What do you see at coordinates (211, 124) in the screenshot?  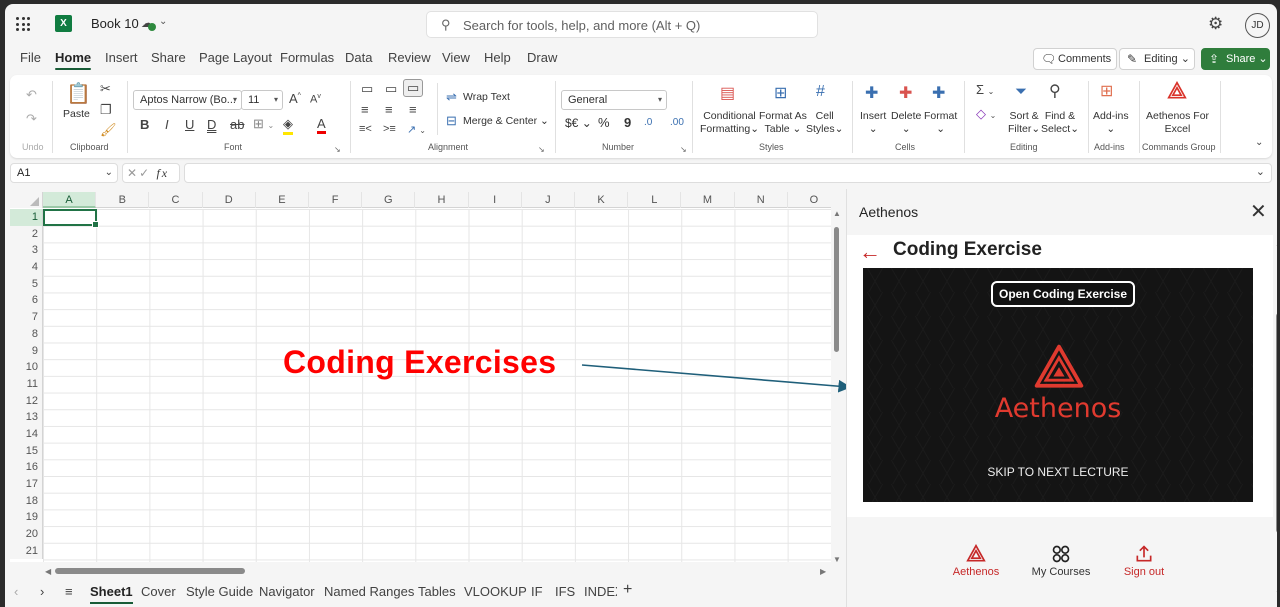 I see `double-underline-icon: D` at bounding box center [211, 124].